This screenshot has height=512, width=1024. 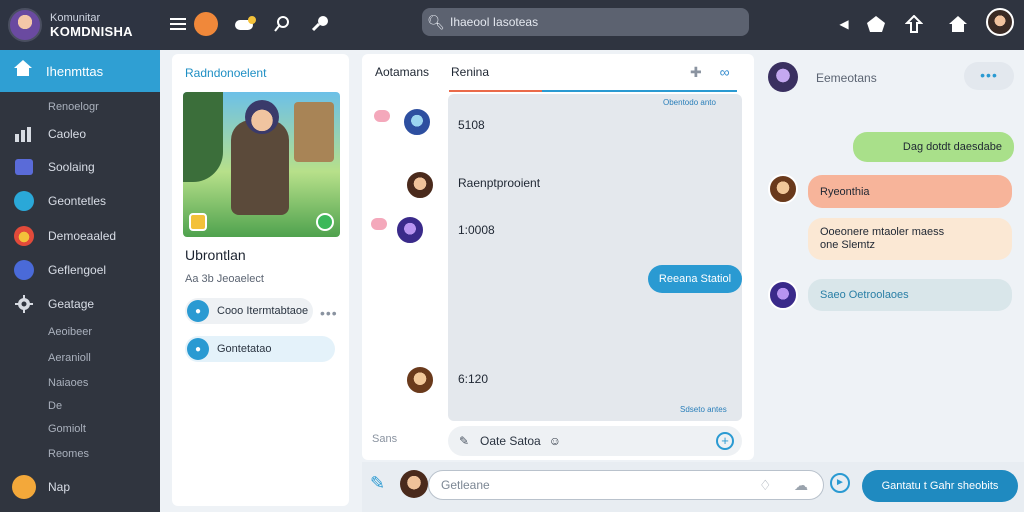 I want to click on more-options-button: •••, so click(x=989, y=76).